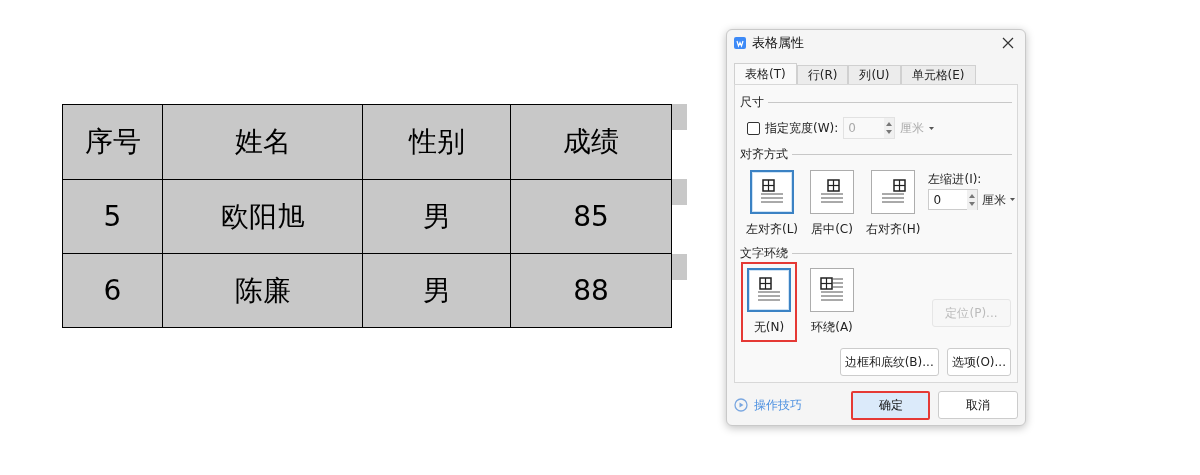  I want to click on table-cell: 欧阳旭, so click(262, 216).